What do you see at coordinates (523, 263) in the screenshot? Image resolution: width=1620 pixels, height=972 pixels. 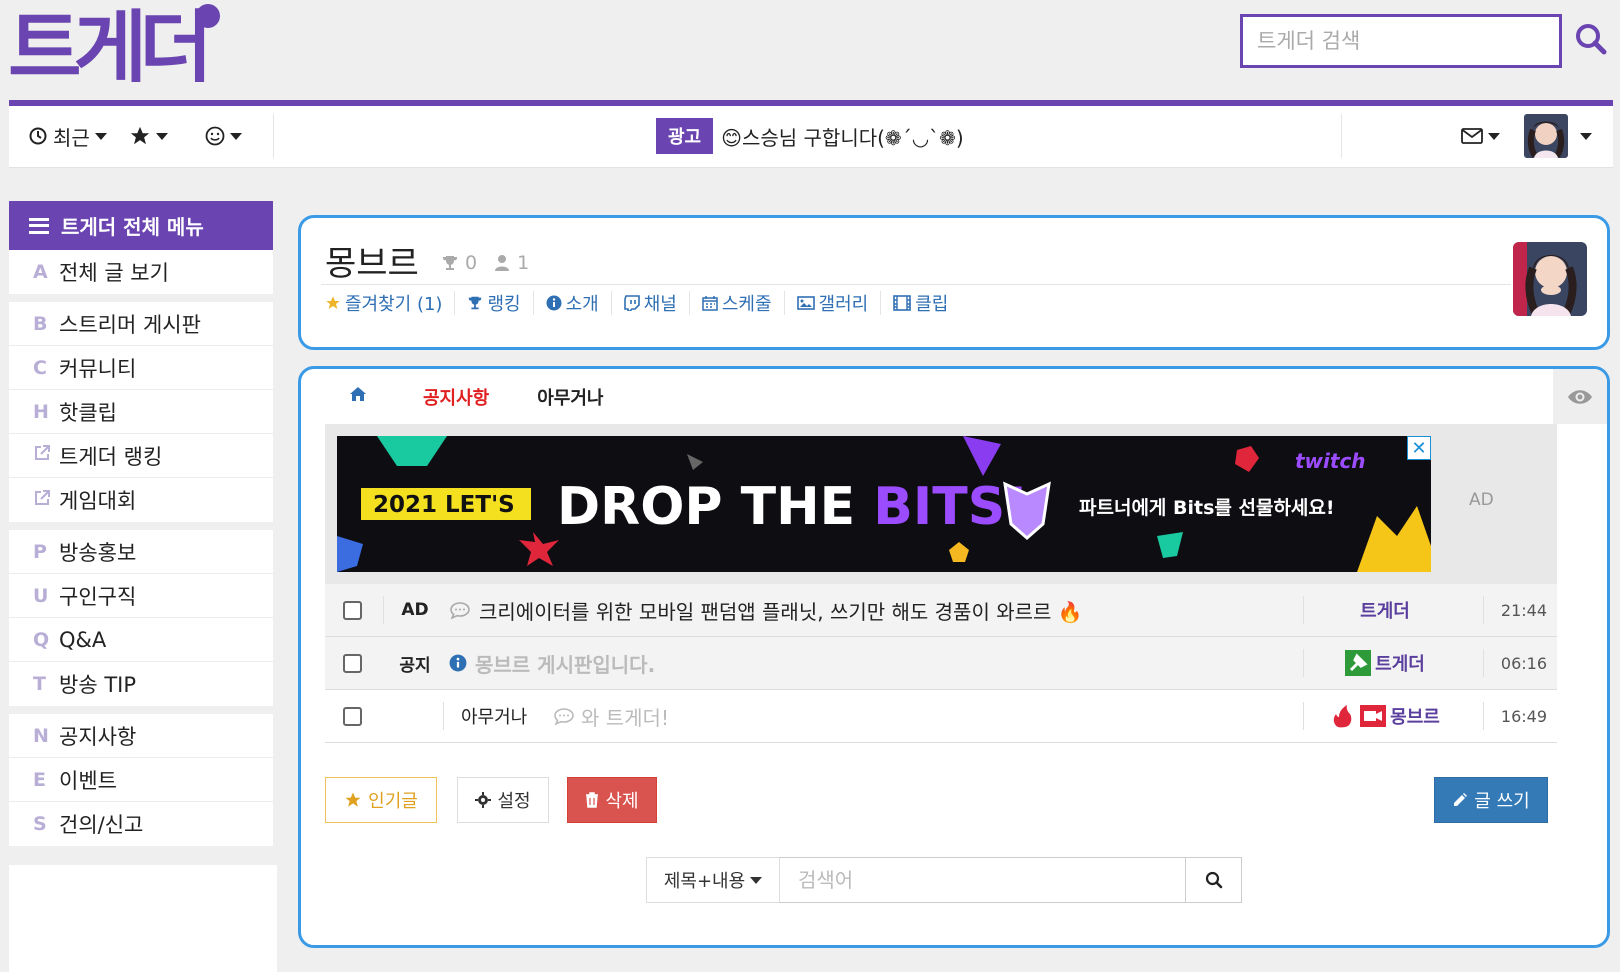 I see `member-count: 1` at bounding box center [523, 263].